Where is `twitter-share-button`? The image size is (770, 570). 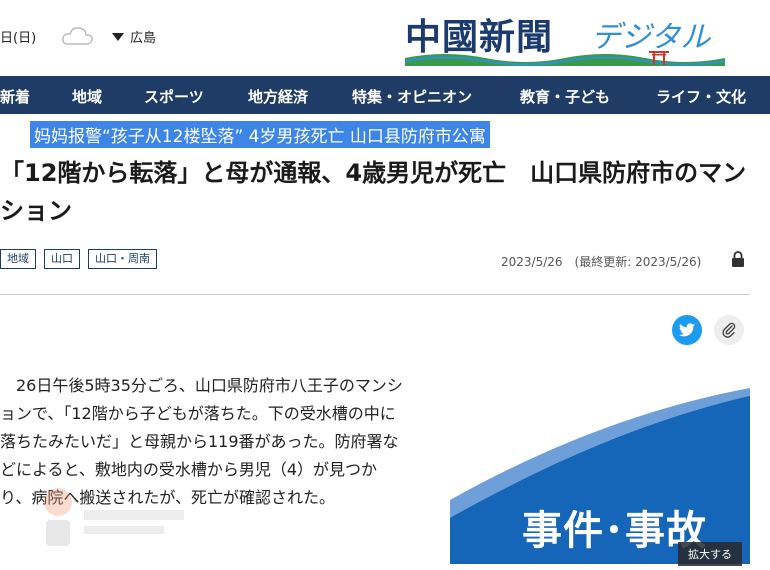
twitter-share-button is located at coordinates (687, 330).